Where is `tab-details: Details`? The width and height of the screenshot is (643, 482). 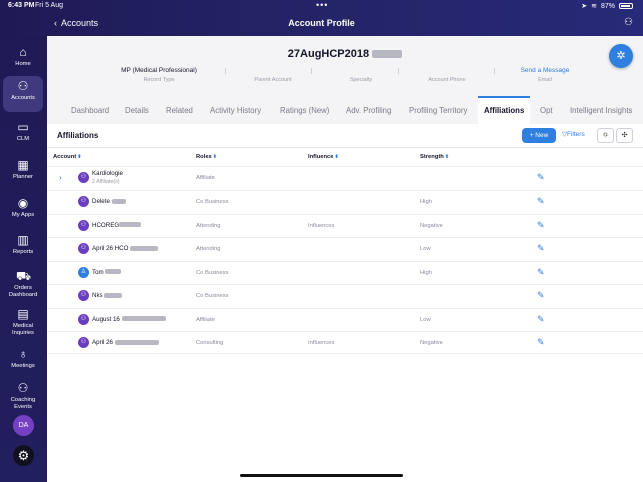 tab-details: Details is located at coordinates (137, 110).